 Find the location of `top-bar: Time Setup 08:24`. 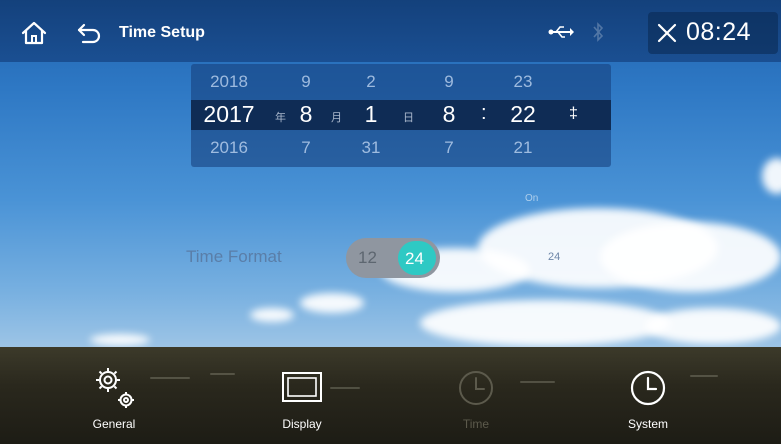

top-bar: Time Setup 08:24 is located at coordinates (390, 31).